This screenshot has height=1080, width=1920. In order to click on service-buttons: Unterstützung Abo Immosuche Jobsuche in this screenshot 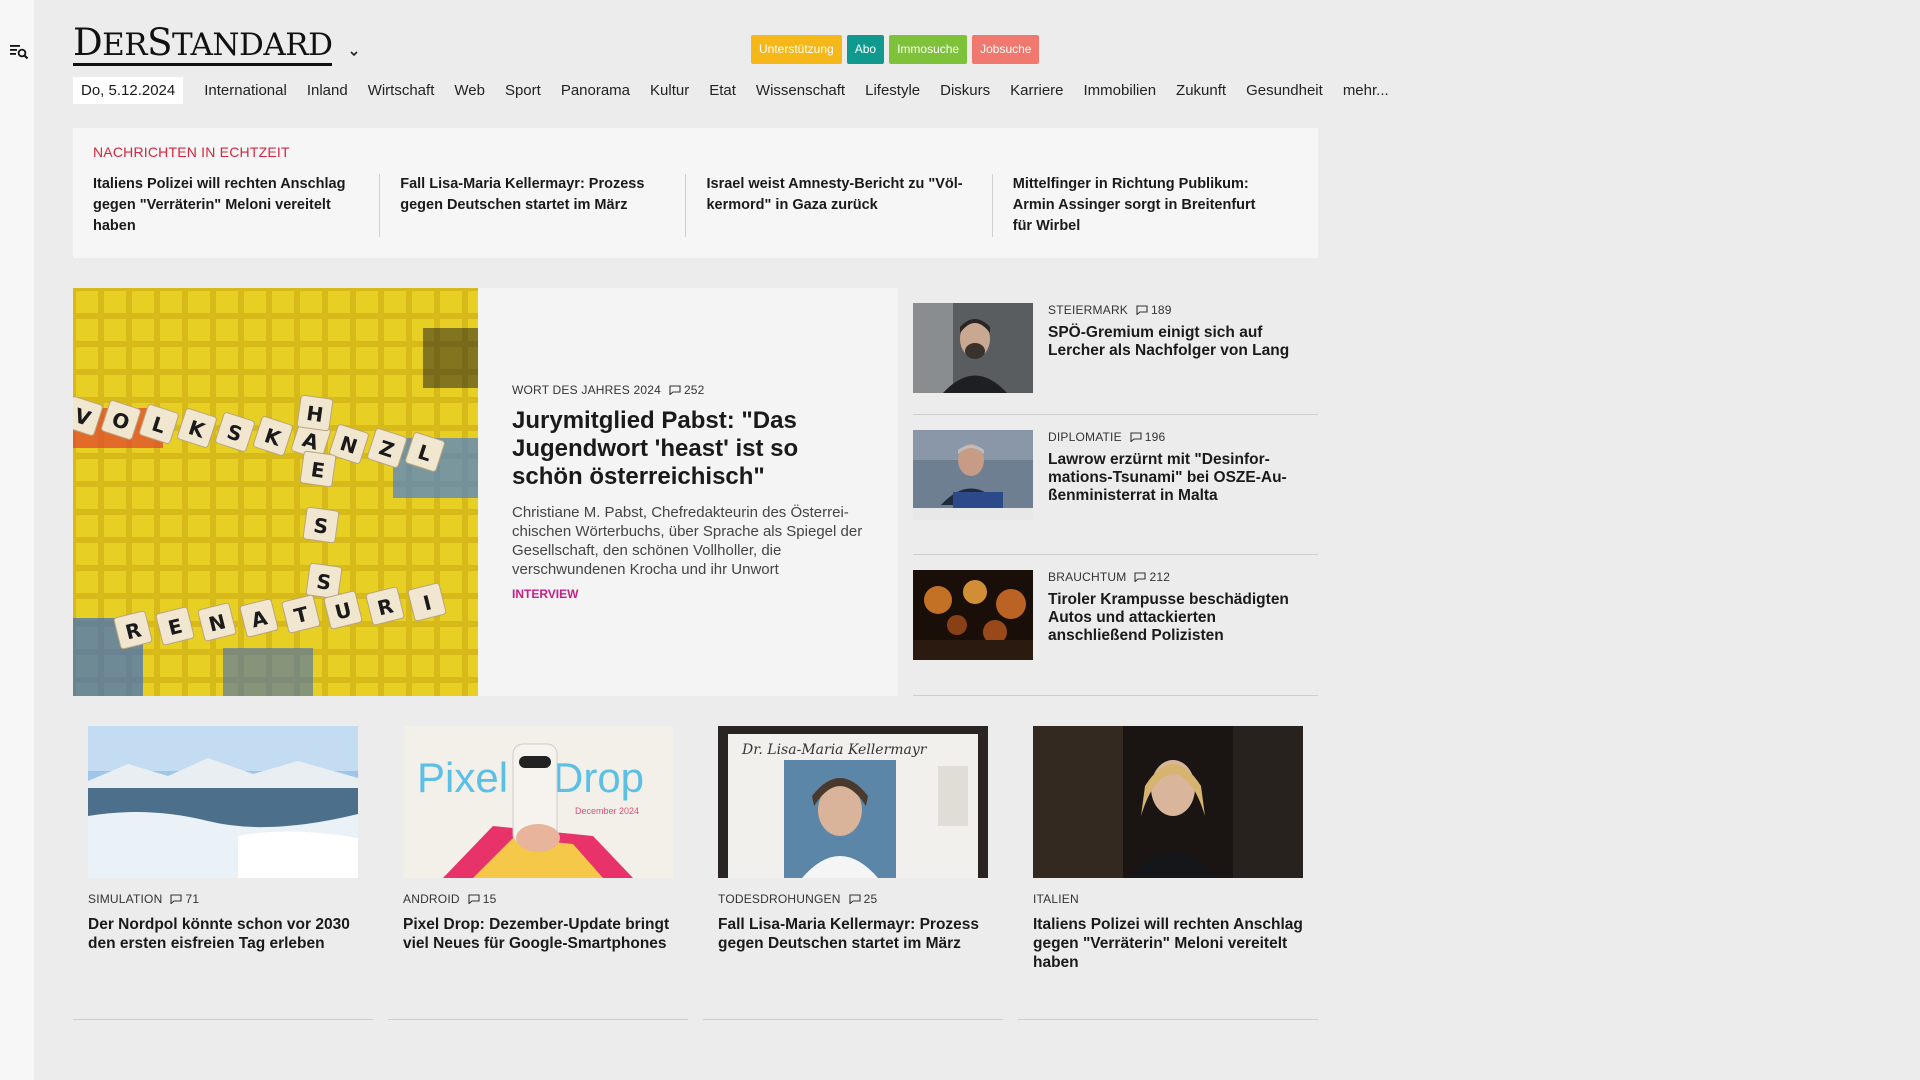, I will do `click(895, 49)`.